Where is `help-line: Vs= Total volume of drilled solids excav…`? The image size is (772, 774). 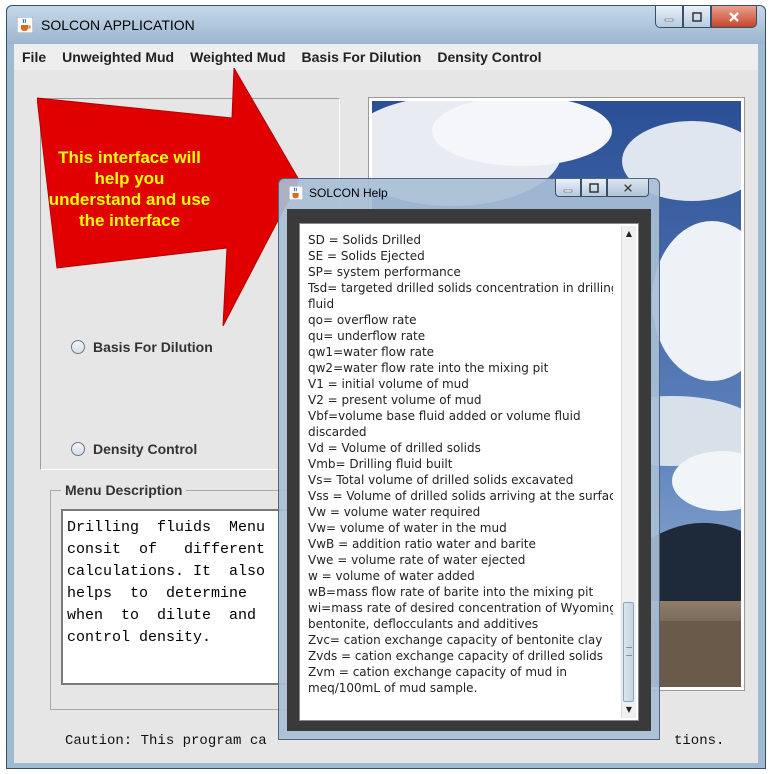 help-line: Vs= Total volume of drilled solids excav… is located at coordinates (441, 480).